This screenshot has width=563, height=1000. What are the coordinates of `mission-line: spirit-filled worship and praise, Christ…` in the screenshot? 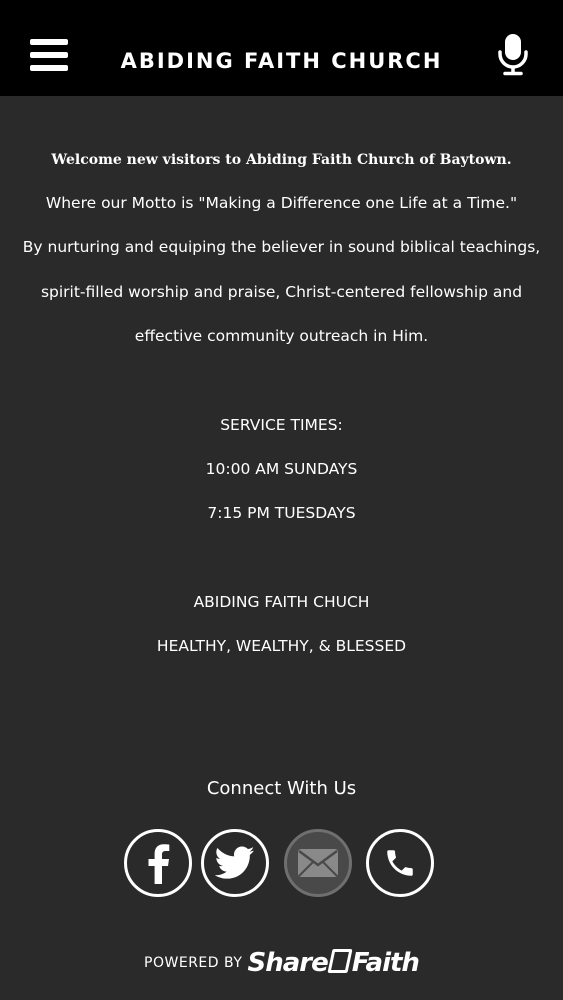 It's located at (281, 292).